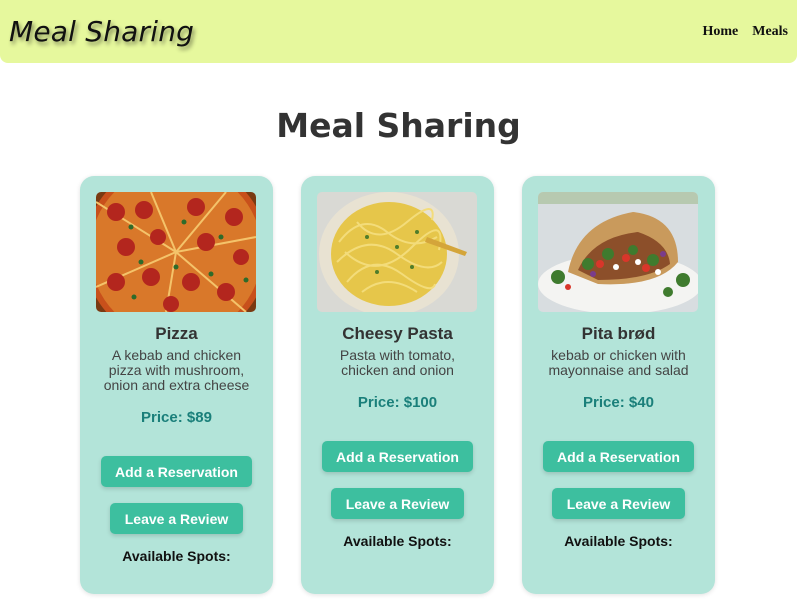 Image resolution: width=797 pixels, height=613 pixels. What do you see at coordinates (397, 252) in the screenshot?
I see `meal-image-cheesy-pasta` at bounding box center [397, 252].